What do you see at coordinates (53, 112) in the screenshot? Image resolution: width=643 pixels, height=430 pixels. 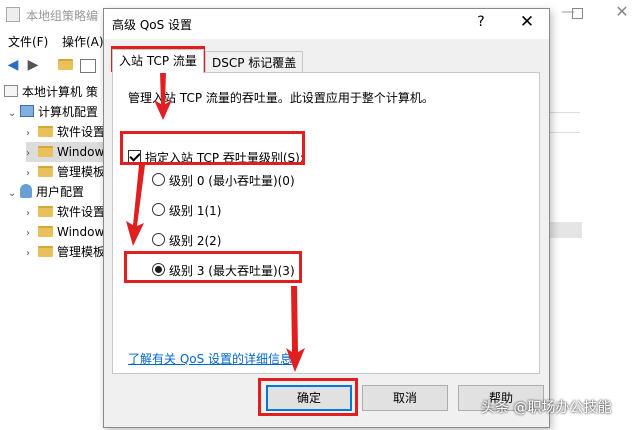 I see `tree-item-computer-config: ⌄ 计算机配置` at bounding box center [53, 112].